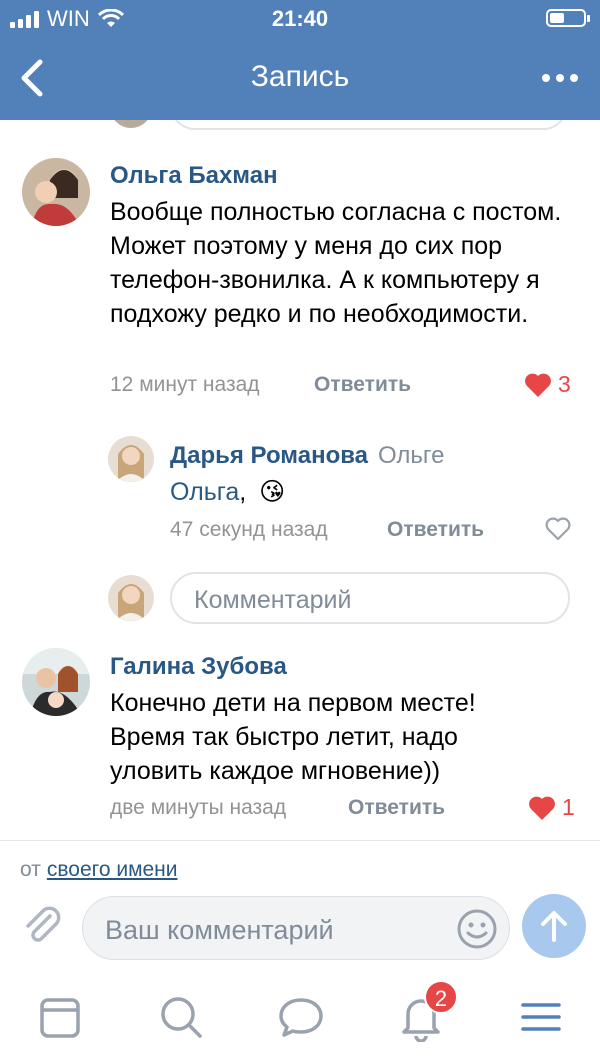 Image resolution: width=600 pixels, height=1063 pixels. What do you see at coordinates (300, 840) in the screenshot?
I see `divider` at bounding box center [300, 840].